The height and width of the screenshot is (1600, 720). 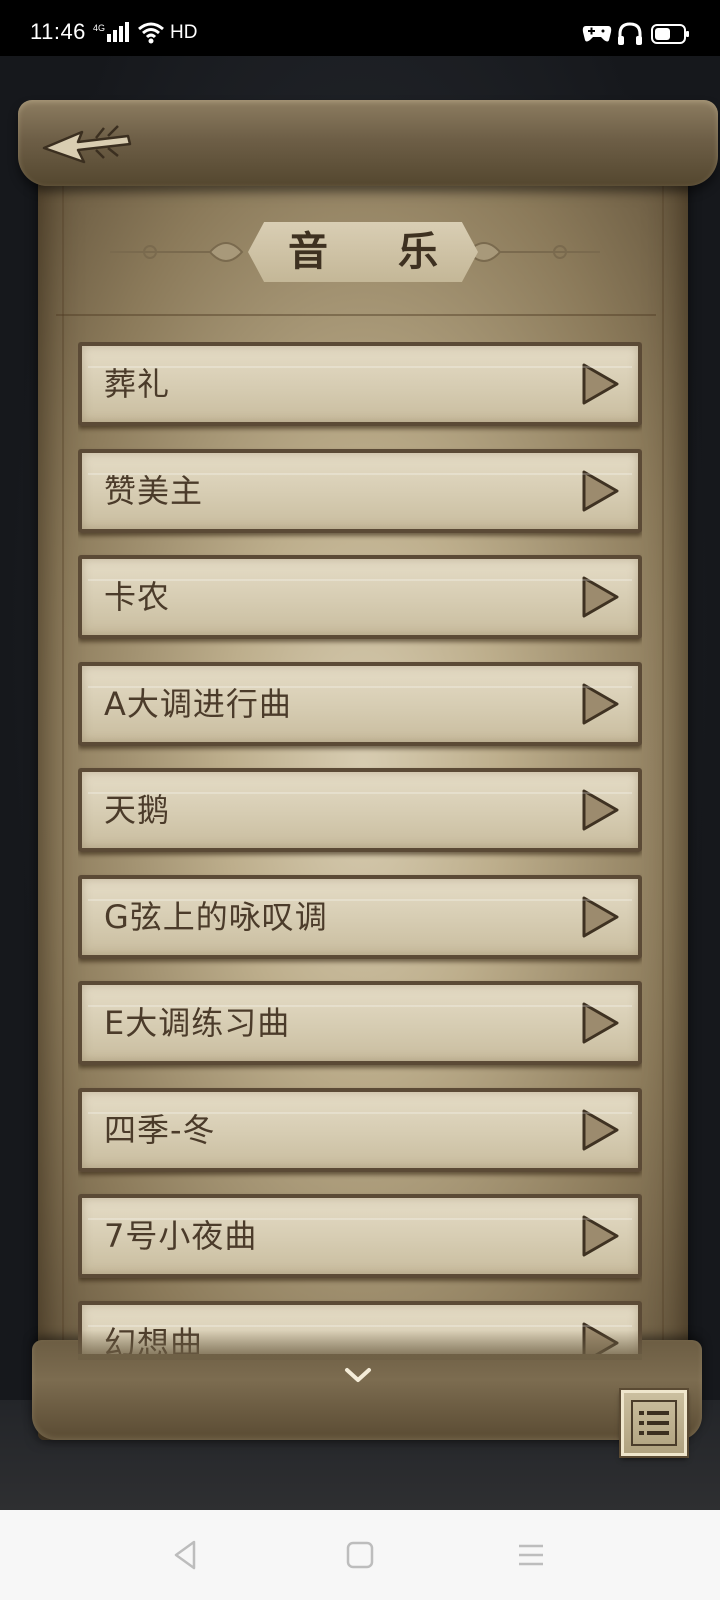 What do you see at coordinates (360, 810) in the screenshot?
I see `song-item: 天鹅` at bounding box center [360, 810].